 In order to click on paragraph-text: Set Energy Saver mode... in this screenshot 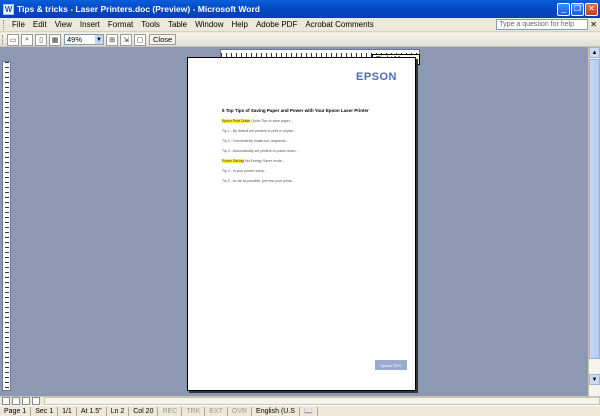, I will do `click(264, 161)`.